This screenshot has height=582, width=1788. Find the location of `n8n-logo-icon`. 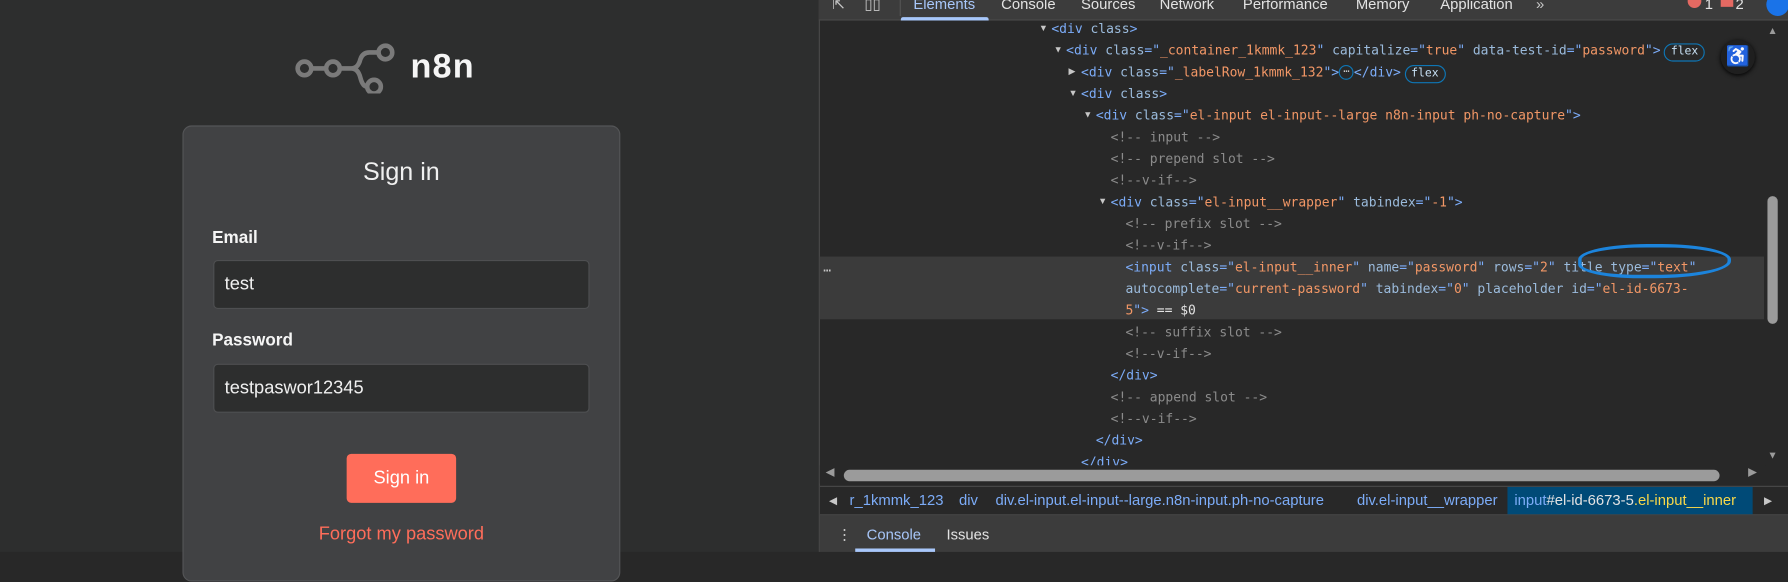

n8n-logo-icon is located at coordinates (345, 68).